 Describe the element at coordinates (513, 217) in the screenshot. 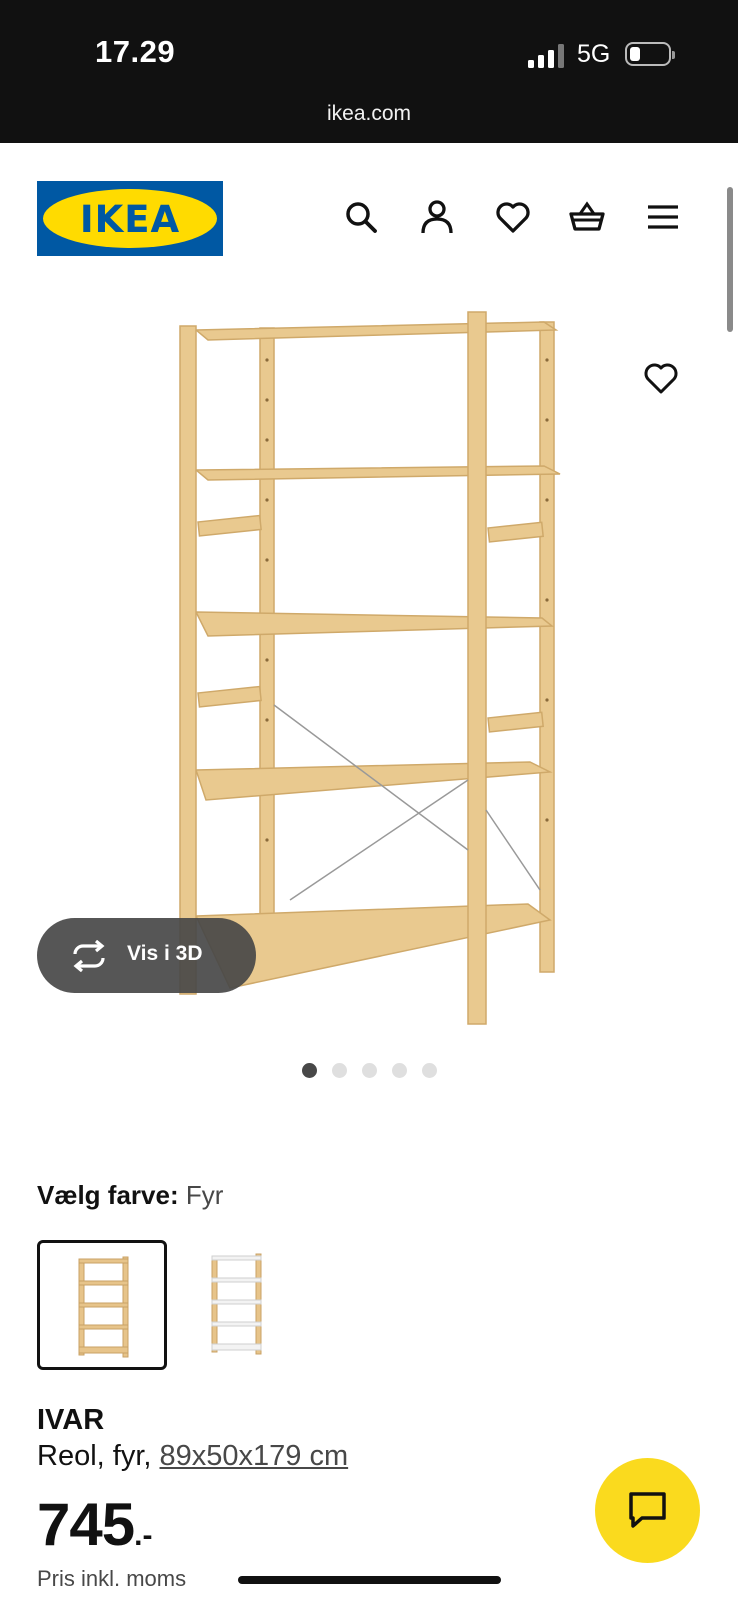

I see `favourites-icon` at that location.